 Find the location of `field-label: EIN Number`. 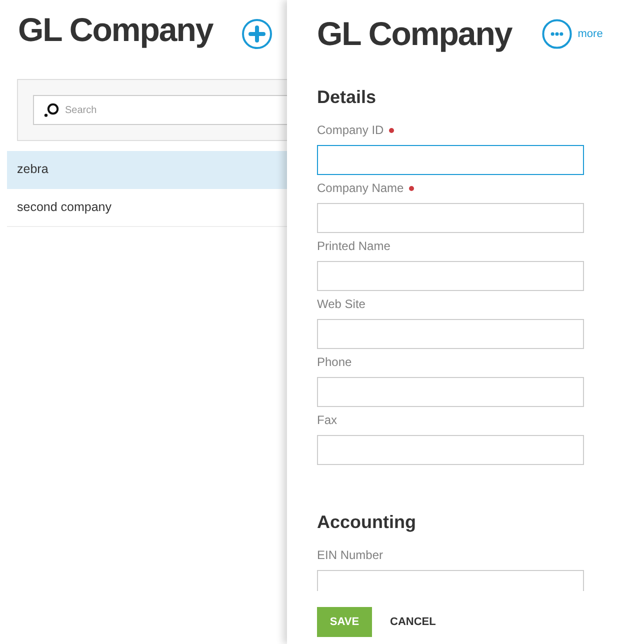

field-label: EIN Number is located at coordinates (350, 555).